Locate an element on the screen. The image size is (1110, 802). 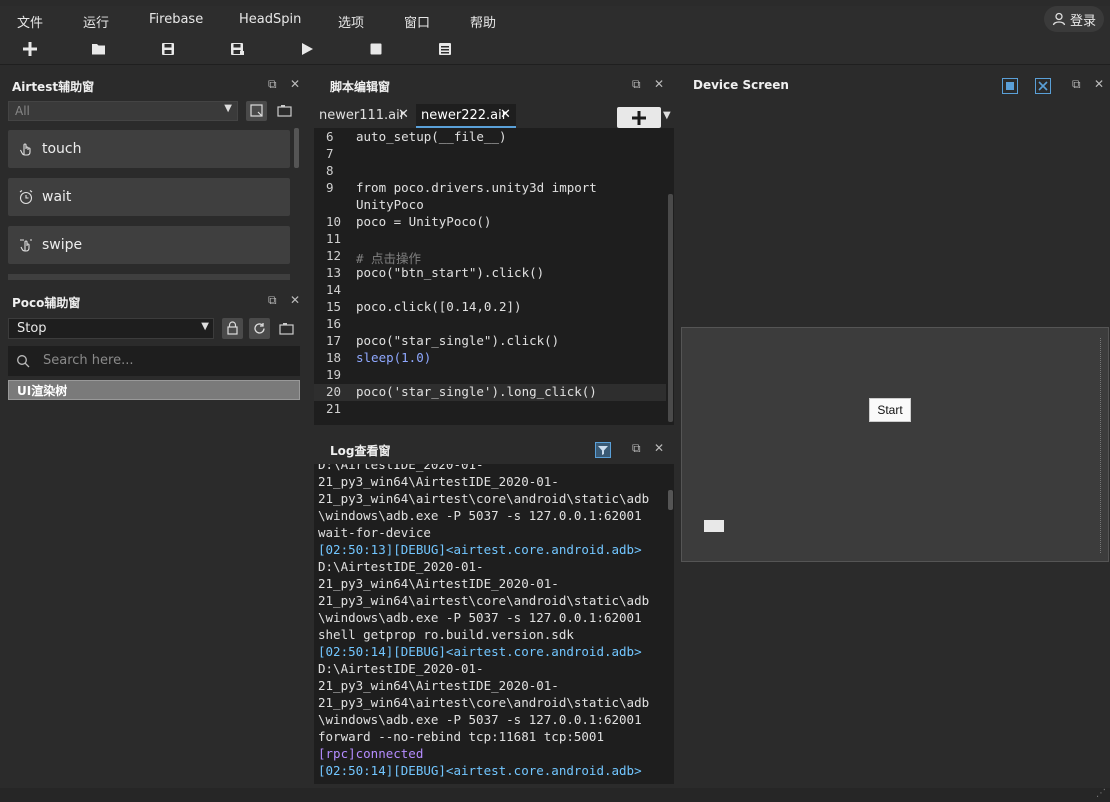
record-button is located at coordinates (284, 111).